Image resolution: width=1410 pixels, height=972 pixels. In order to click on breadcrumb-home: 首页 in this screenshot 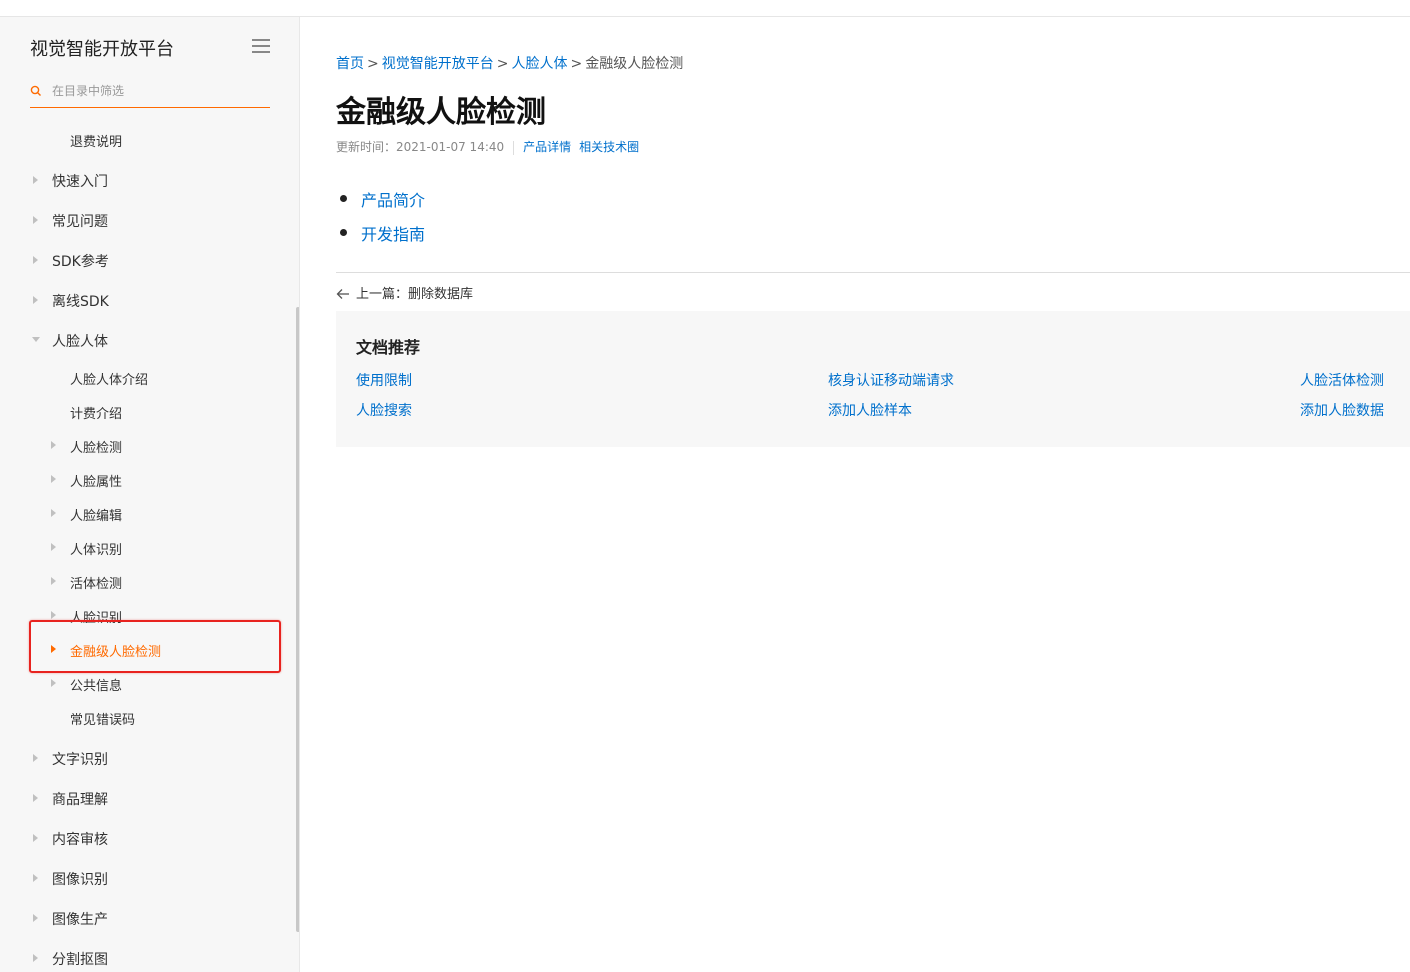, I will do `click(350, 64)`.